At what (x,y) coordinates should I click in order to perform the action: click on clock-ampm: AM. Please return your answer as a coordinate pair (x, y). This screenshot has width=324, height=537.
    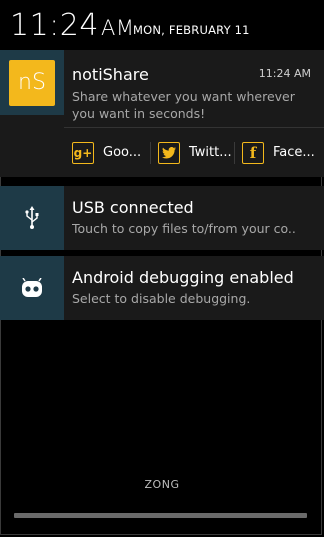
    Looking at the image, I should click on (117, 28).